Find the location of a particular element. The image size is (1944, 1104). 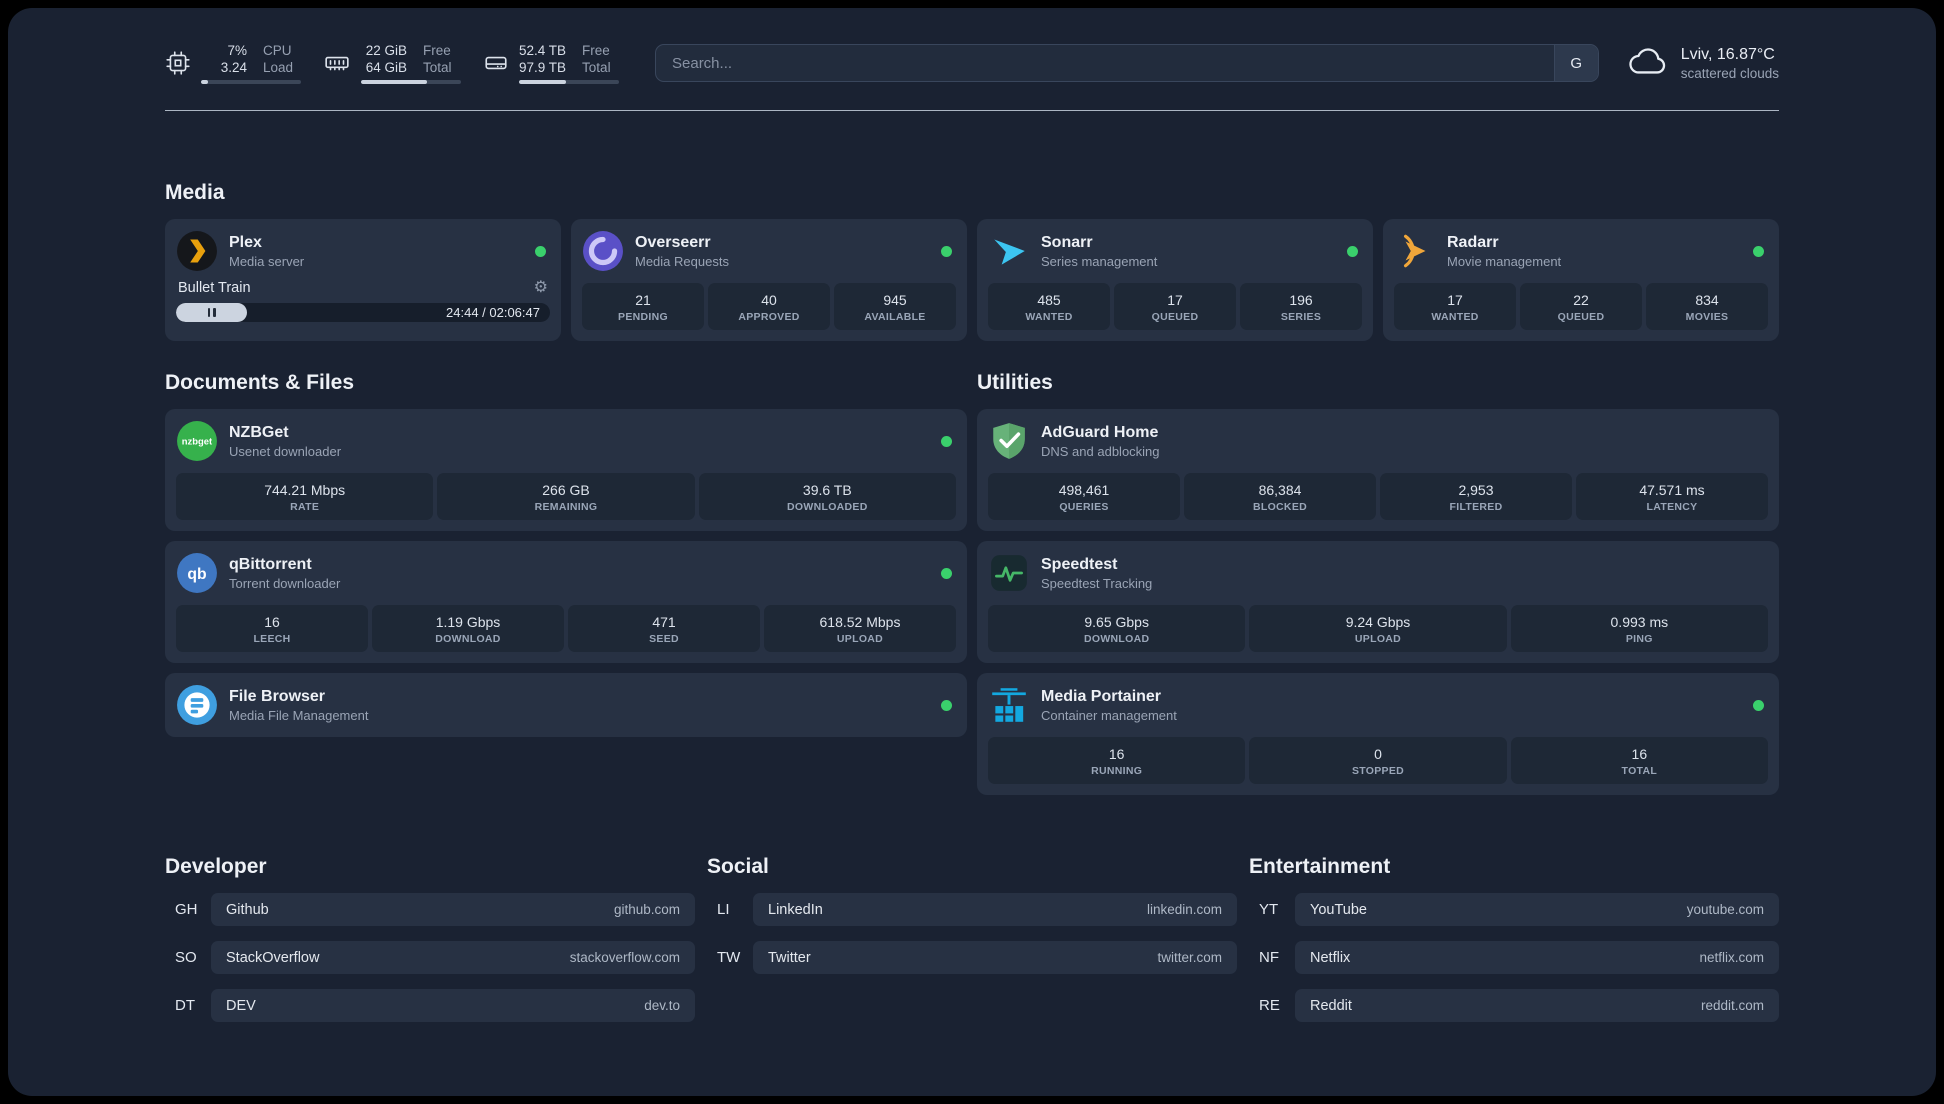

service-name: NZBGet is located at coordinates (259, 432).